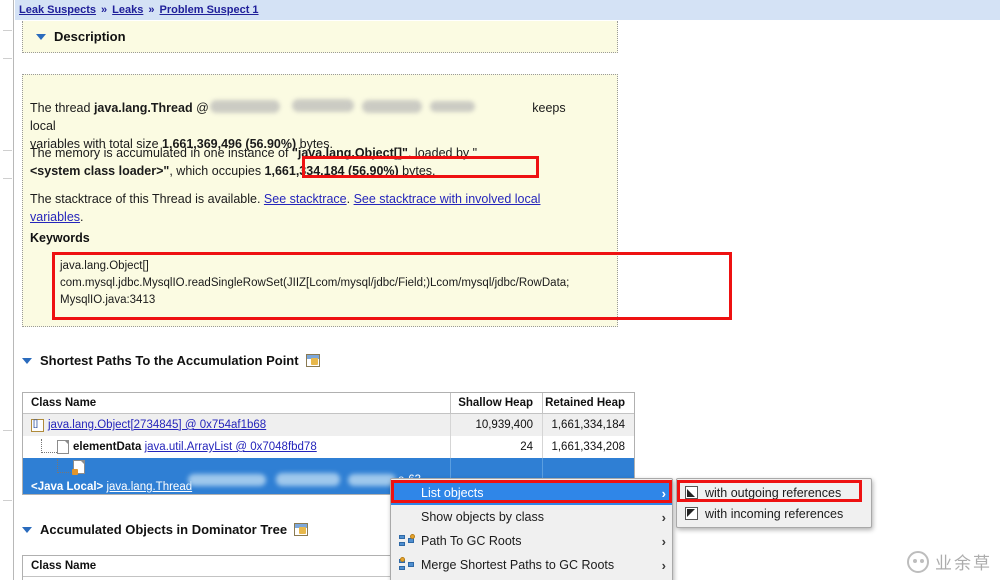 The height and width of the screenshot is (580, 1000). I want to click on submenu-item-label: with incoming references, so click(774, 513).